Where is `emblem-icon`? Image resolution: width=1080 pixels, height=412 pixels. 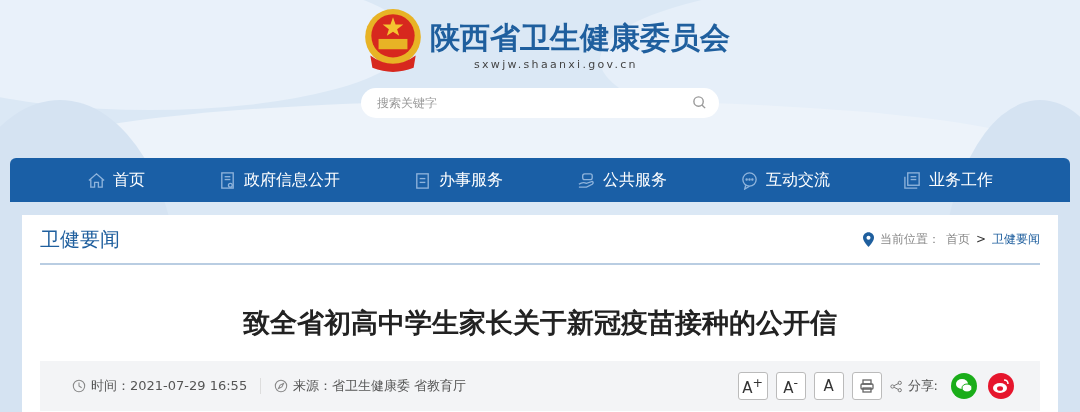 emblem-icon is located at coordinates (393, 41).